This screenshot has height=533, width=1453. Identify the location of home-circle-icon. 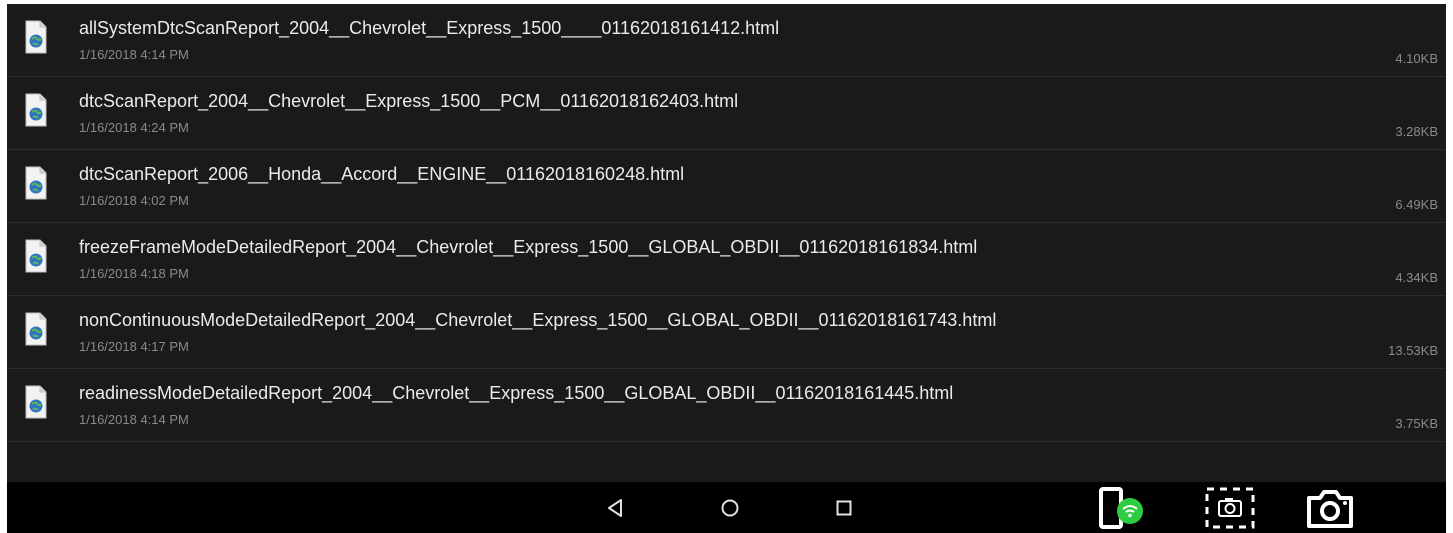
(730, 507).